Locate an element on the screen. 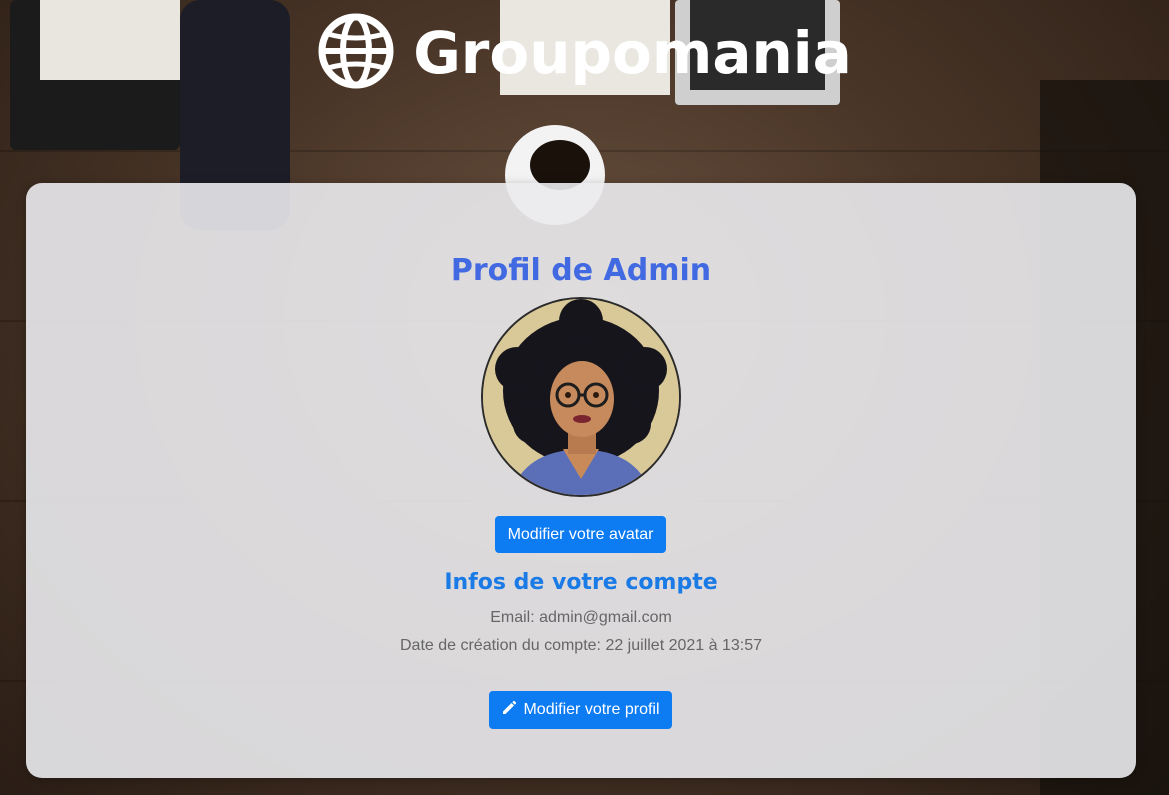 The width and height of the screenshot is (1169, 795). logo-text: Groupomania is located at coordinates (632, 53).